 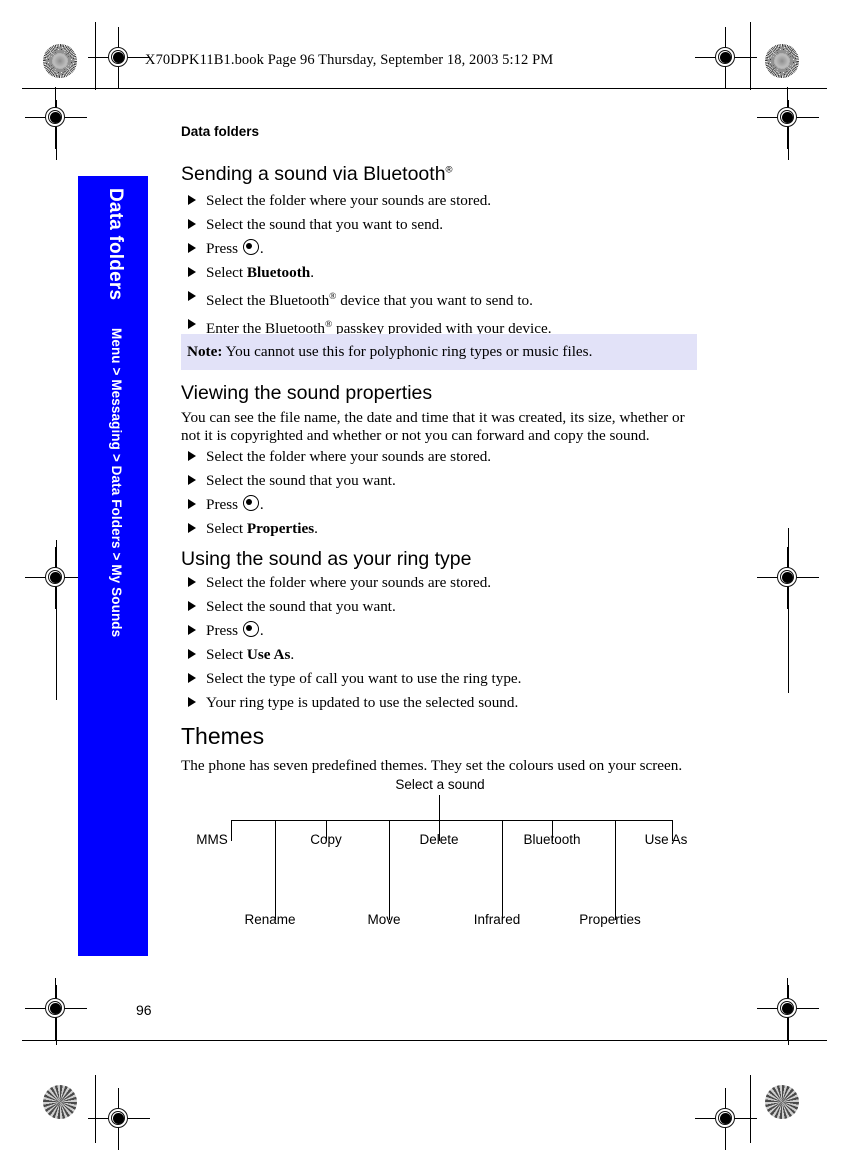 What do you see at coordinates (313, 174) in the screenshot?
I see `heading-text: Sending a sound via Bluetooth` at bounding box center [313, 174].